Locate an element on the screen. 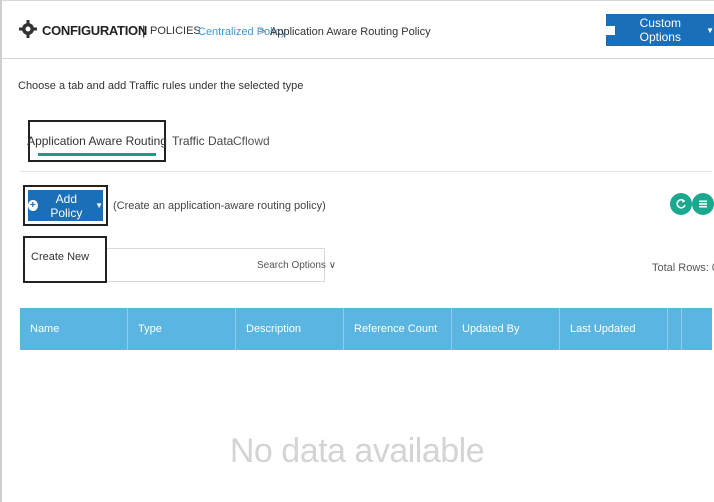 The image size is (714, 502). breadcrumb-policies: POLICIES is located at coordinates (175, 31).